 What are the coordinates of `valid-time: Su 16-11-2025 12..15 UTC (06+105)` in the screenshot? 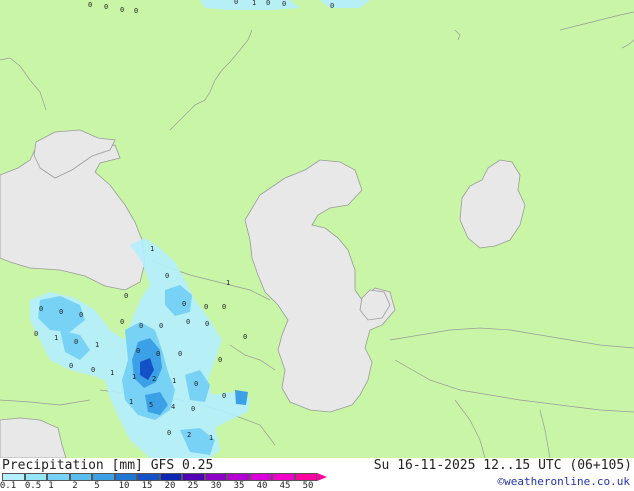 It's located at (502, 465).